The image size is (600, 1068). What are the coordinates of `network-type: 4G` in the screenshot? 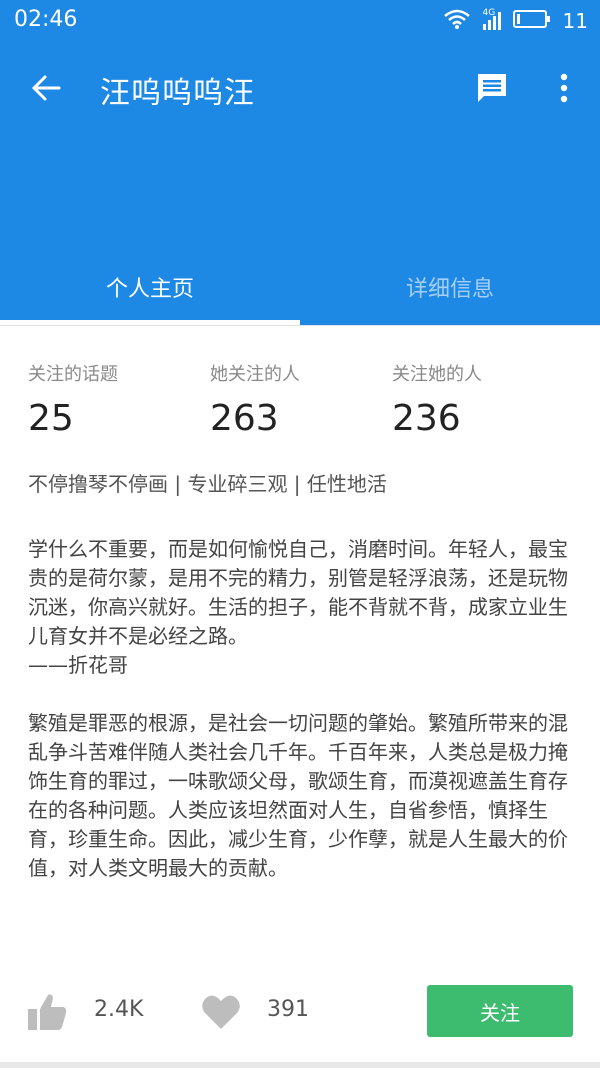 It's located at (489, 13).